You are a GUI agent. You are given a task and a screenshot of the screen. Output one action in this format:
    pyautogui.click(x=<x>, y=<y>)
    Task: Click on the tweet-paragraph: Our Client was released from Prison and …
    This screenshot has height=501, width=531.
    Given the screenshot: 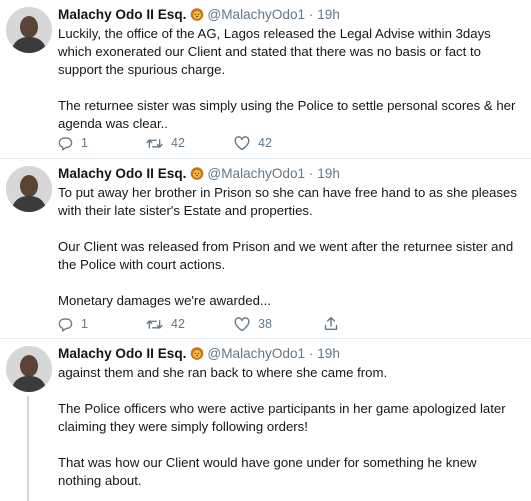 What is the action you would take?
    pyautogui.click(x=286, y=255)
    